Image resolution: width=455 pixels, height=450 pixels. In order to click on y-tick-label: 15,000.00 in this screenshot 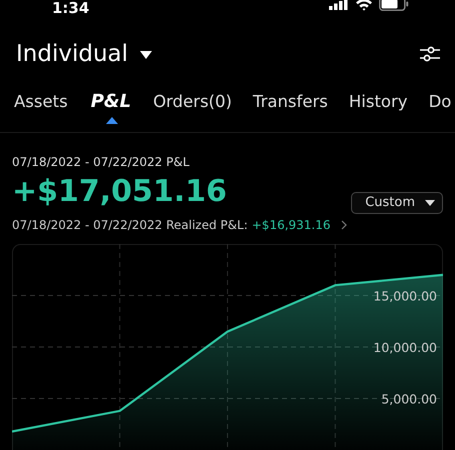, I will do `click(405, 296)`.